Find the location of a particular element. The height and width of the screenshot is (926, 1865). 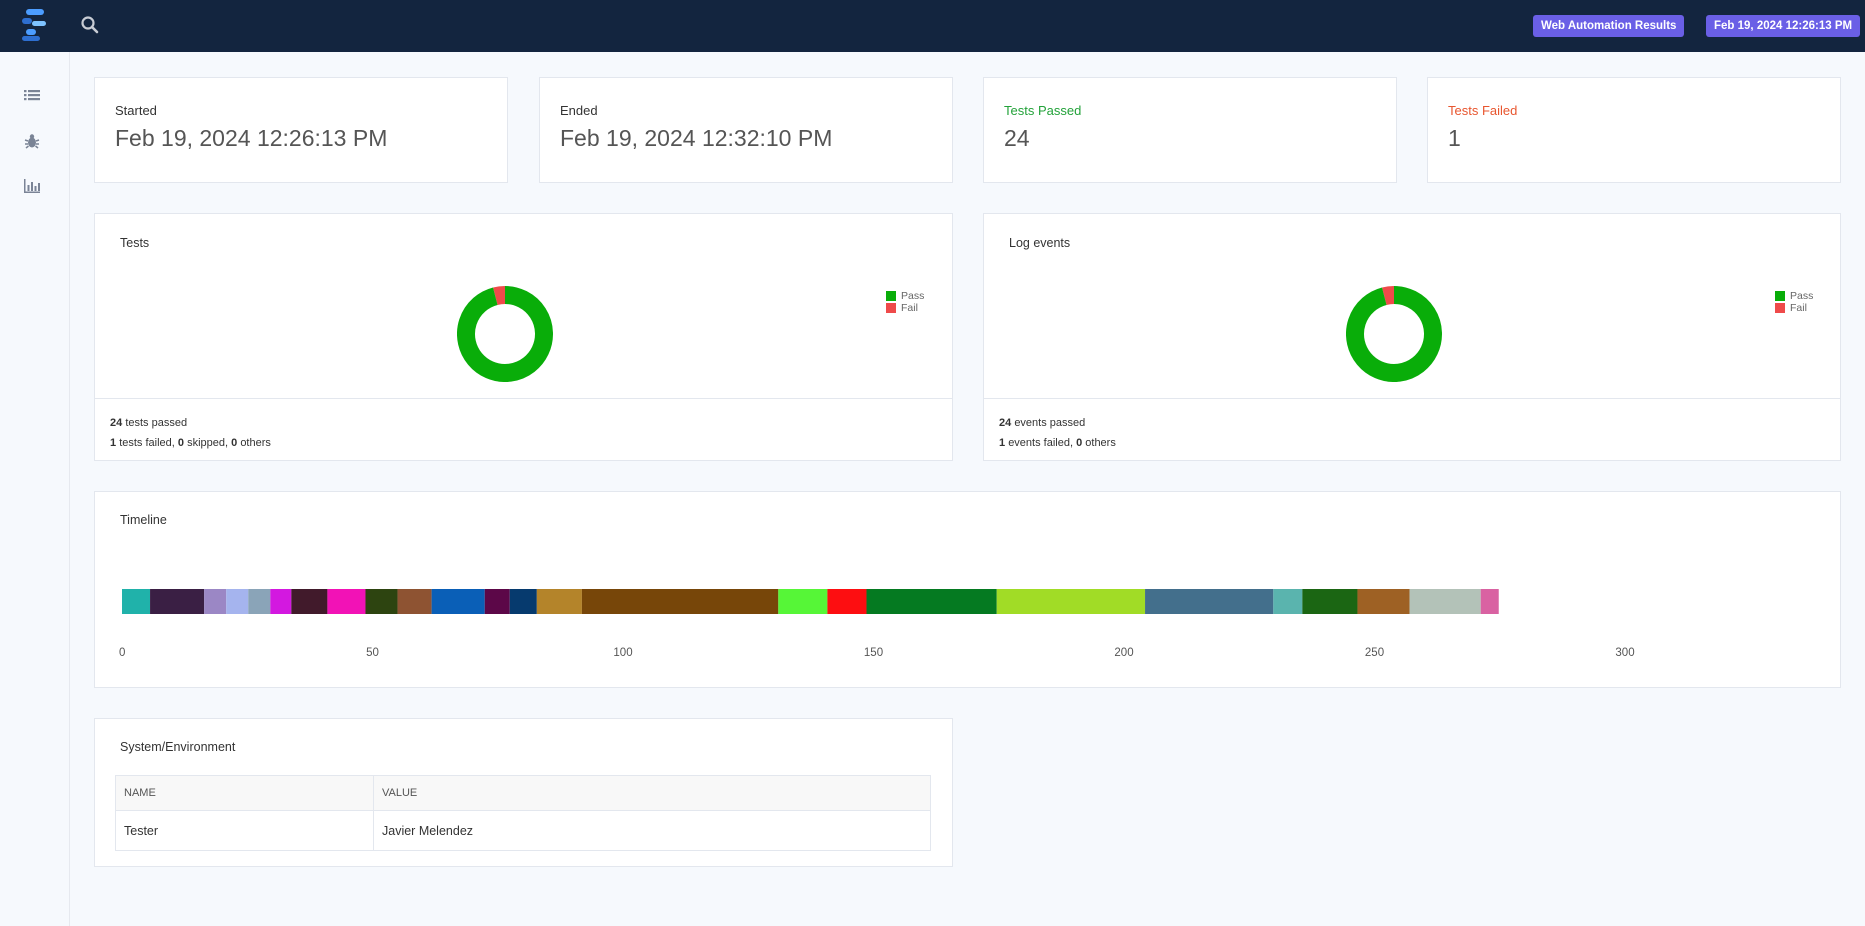

ended-card: Ended Feb 19, 2024 12:32:10 PM is located at coordinates (746, 130).